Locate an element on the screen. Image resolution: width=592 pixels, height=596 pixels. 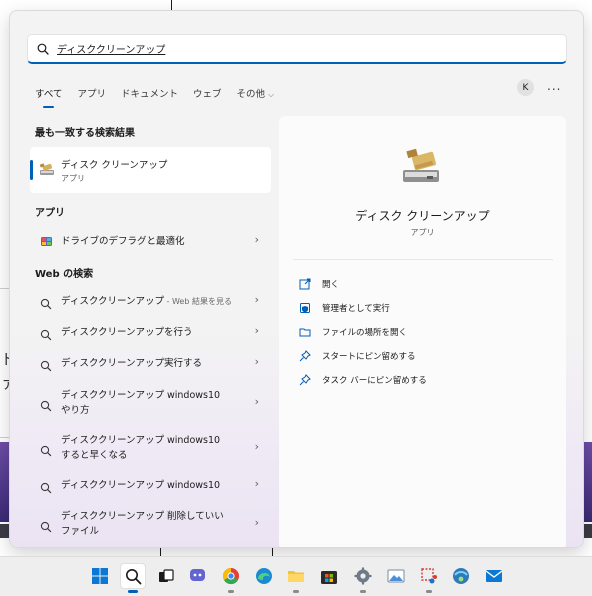
web-result-label: ディスククリーンアップ windows10 すると早くなる is located at coordinates (141, 448).